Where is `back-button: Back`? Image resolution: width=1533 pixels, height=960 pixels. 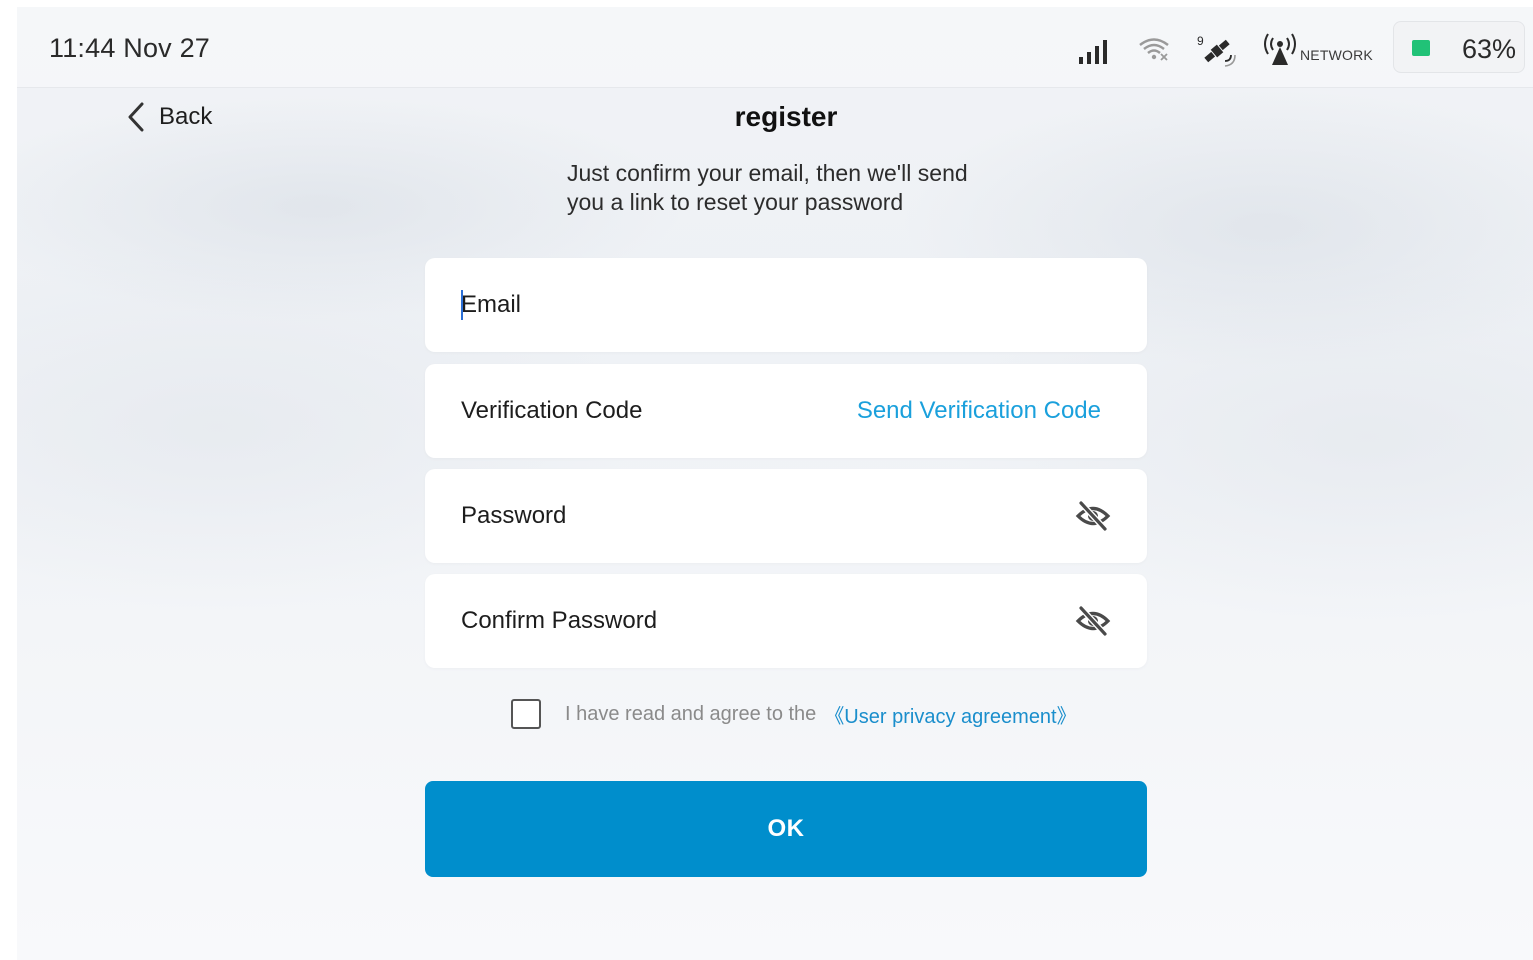 back-button: Back is located at coordinates (168, 117).